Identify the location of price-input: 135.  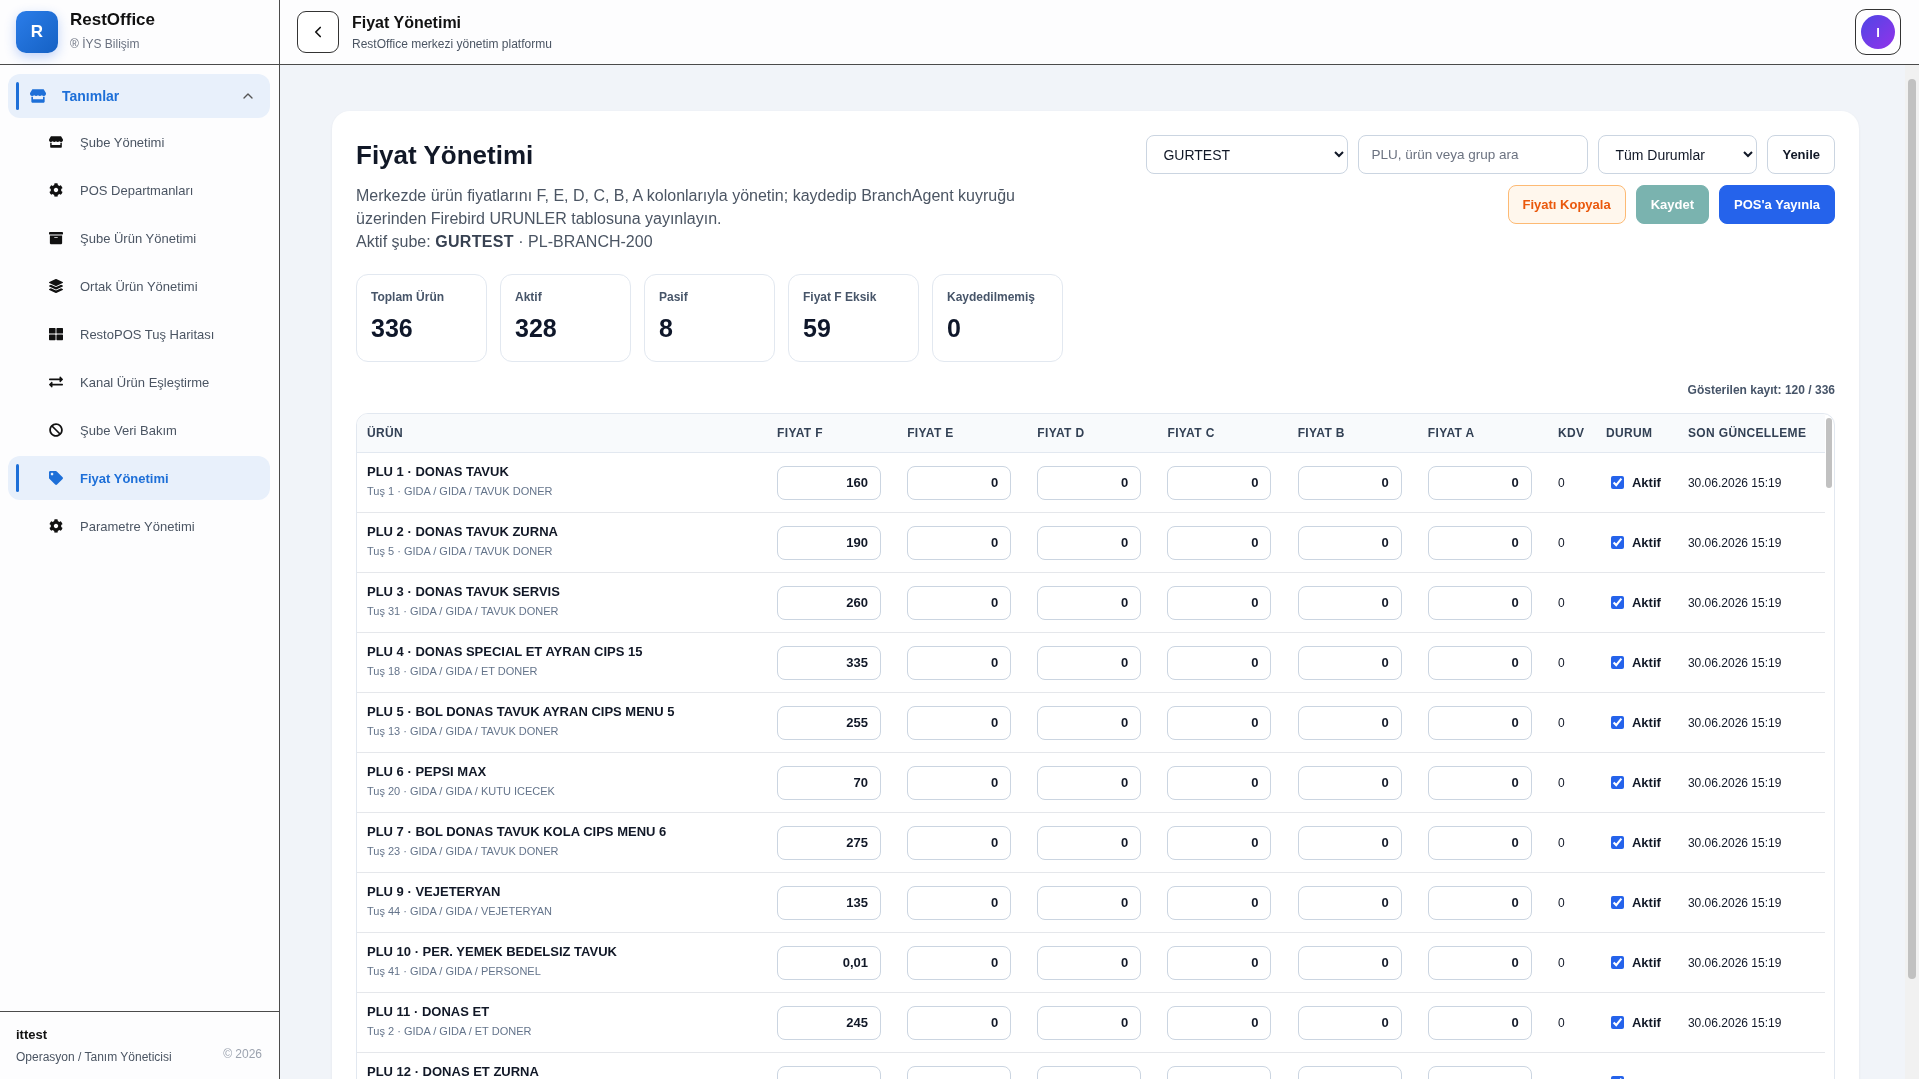
(829, 902).